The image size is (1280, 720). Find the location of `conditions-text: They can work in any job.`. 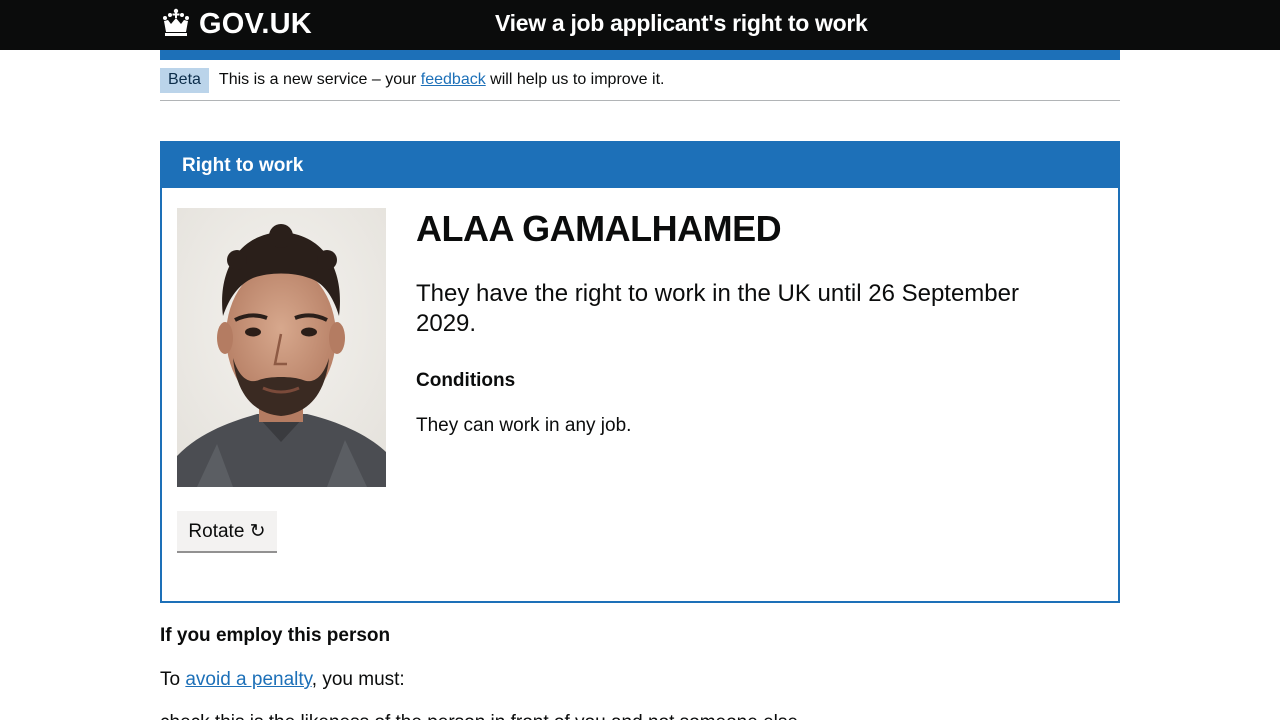

conditions-text: They can work in any job. is located at coordinates (524, 425).